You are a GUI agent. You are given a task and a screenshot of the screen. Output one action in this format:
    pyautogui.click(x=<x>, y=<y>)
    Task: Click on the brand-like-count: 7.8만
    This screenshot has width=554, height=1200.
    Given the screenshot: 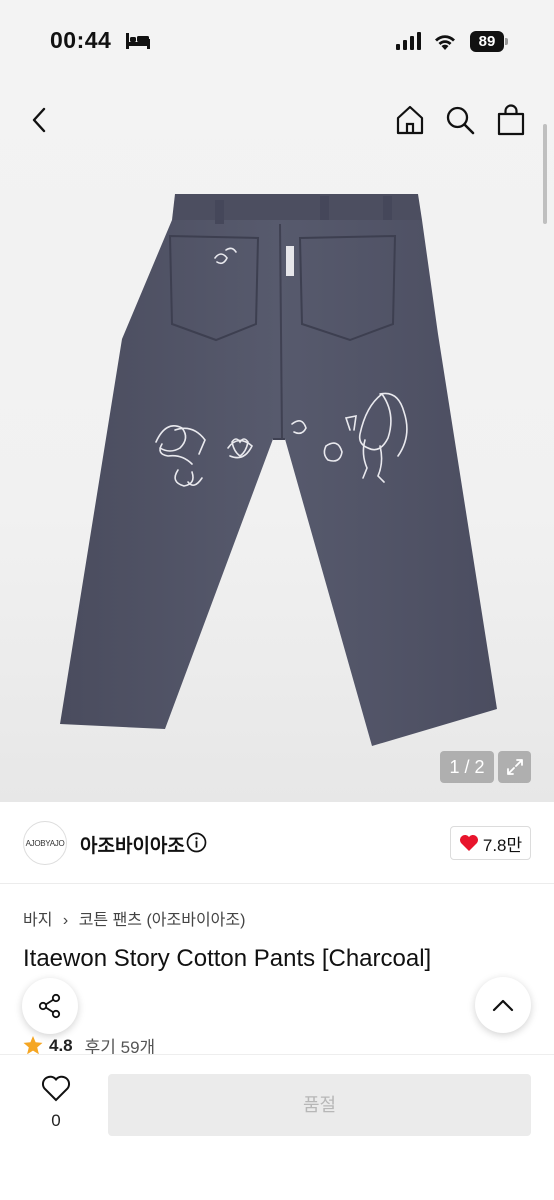 What is the action you would take?
    pyautogui.click(x=502, y=845)
    